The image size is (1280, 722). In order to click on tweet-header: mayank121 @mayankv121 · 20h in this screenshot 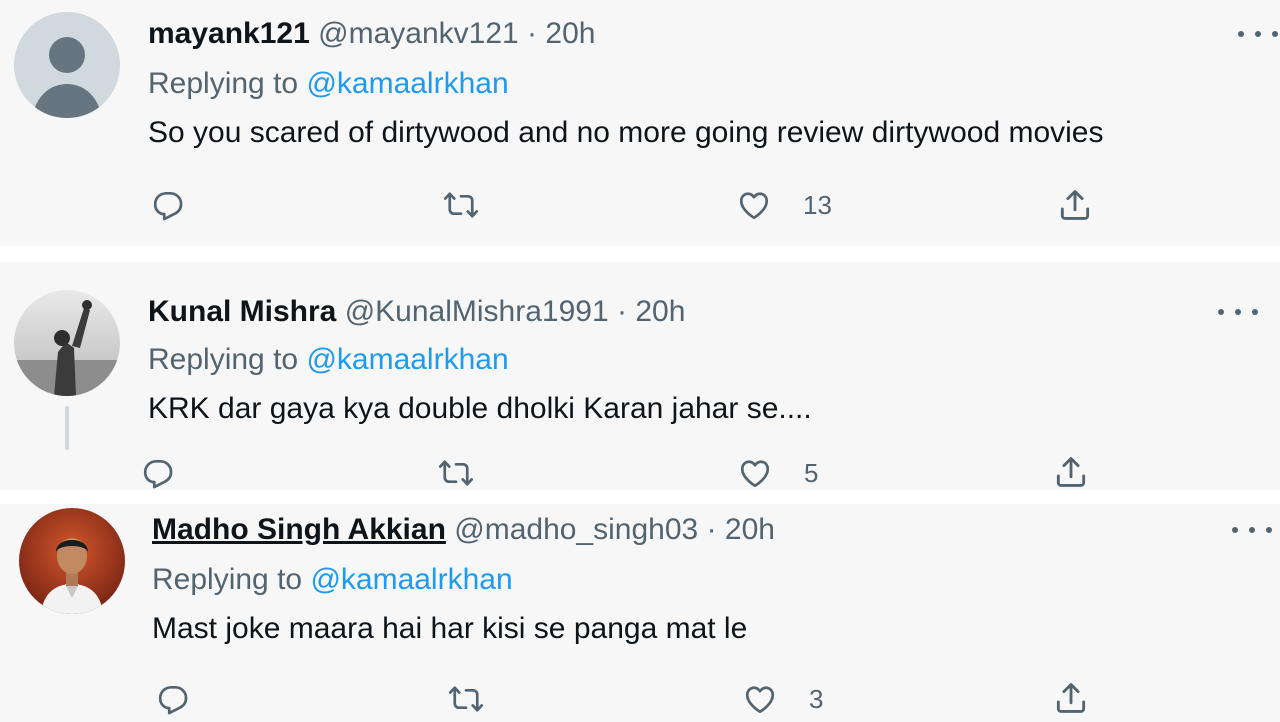, I will do `click(371, 34)`.